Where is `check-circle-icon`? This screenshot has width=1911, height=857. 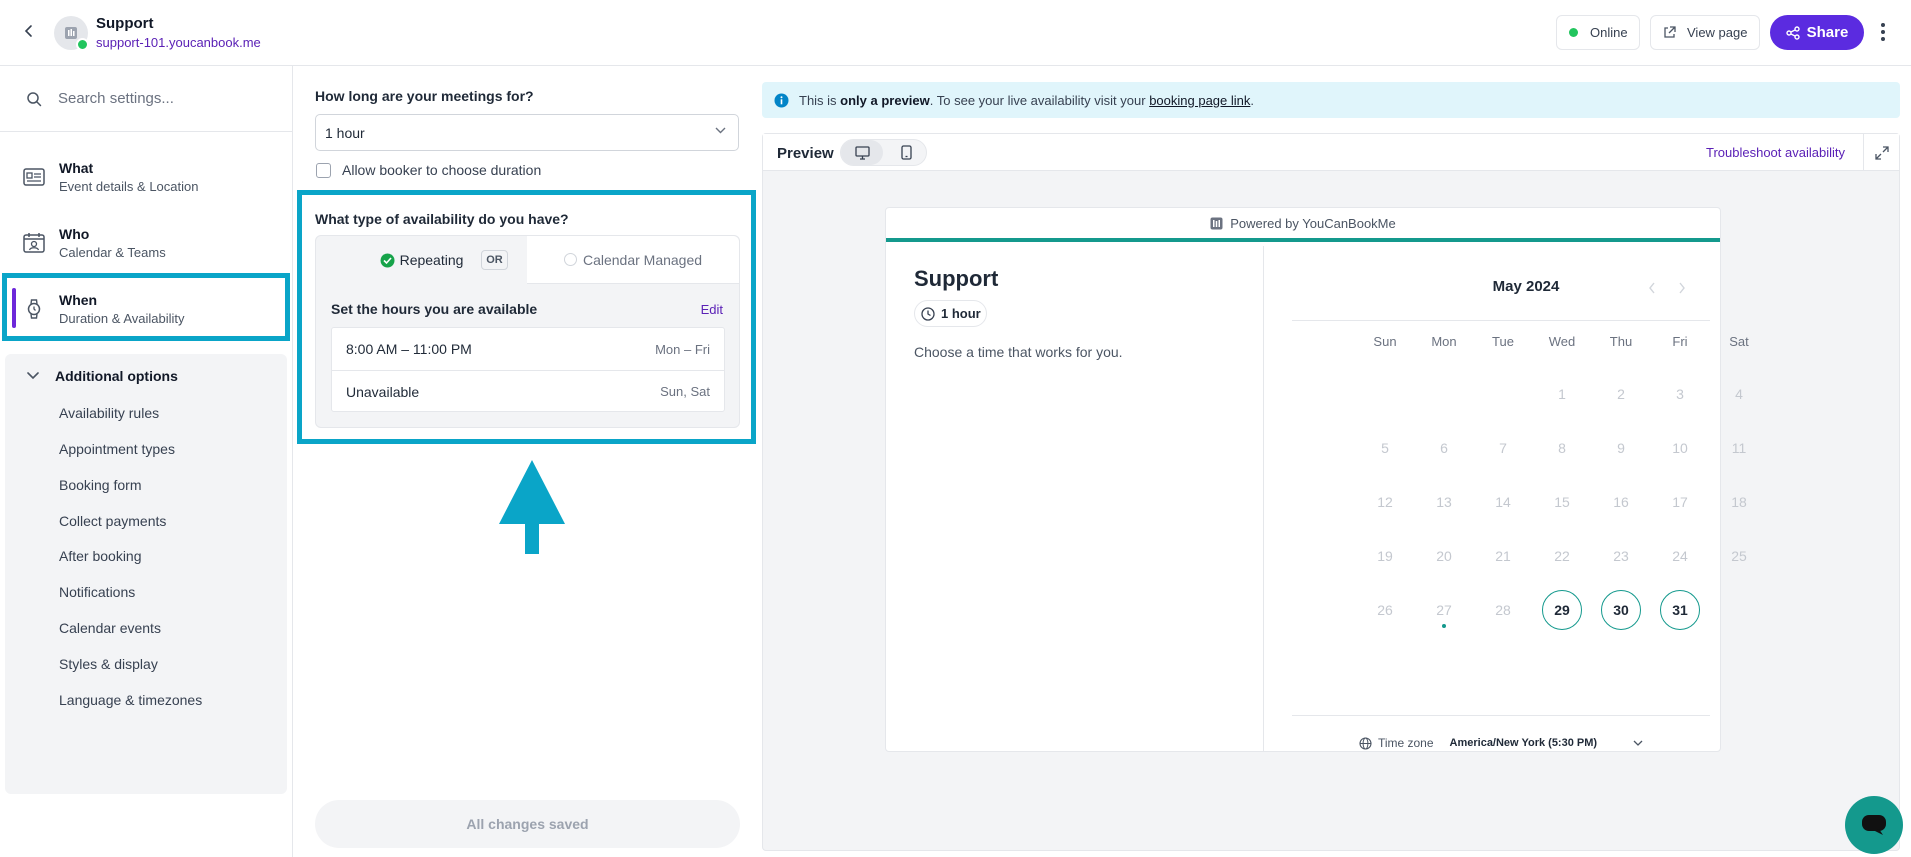
check-circle-icon is located at coordinates (387, 260).